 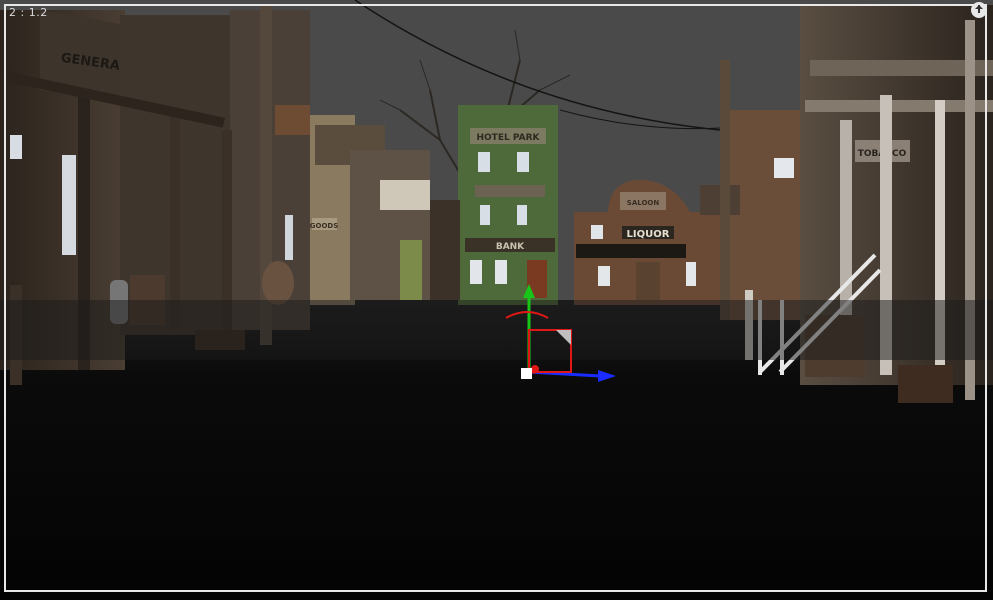 What do you see at coordinates (496, 330) in the screenshot?
I see `road-haze` at bounding box center [496, 330].